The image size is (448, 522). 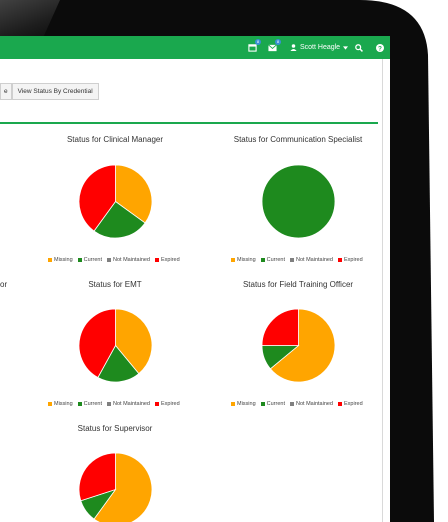 What do you see at coordinates (115, 201) in the screenshot?
I see `pie-chart-clinical-manager` at bounding box center [115, 201].